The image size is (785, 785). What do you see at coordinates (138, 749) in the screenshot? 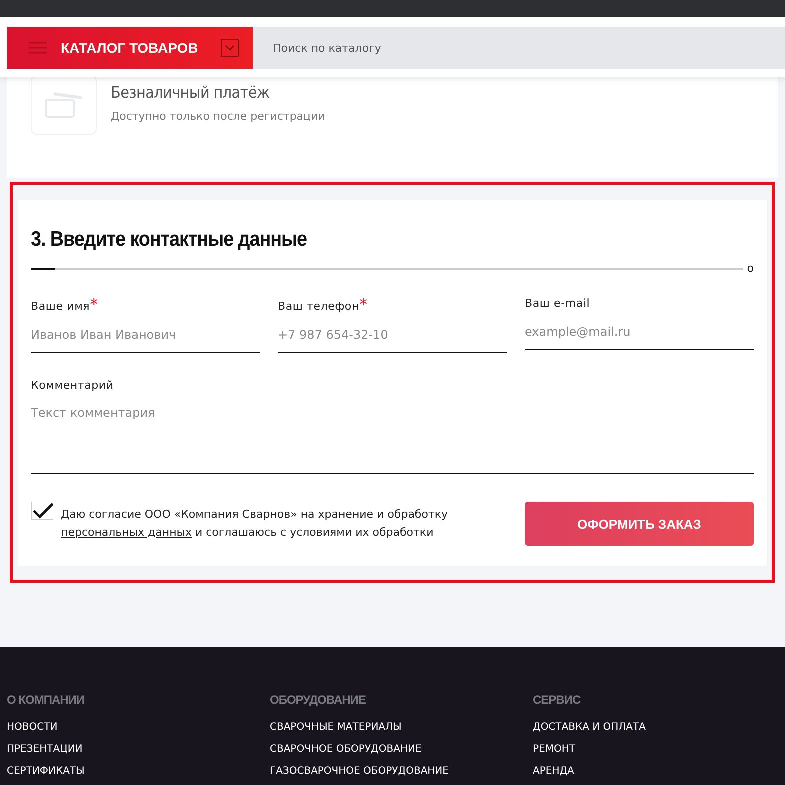
I see `footer-link: ПРЕЗЕНТАЦИИ` at bounding box center [138, 749].